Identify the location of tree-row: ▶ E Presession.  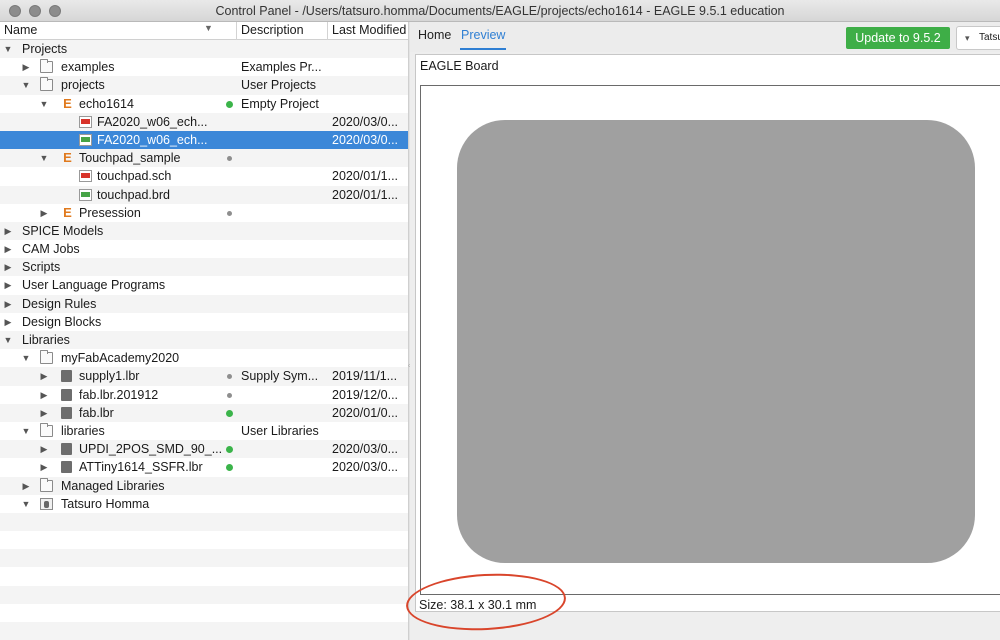
(204, 213).